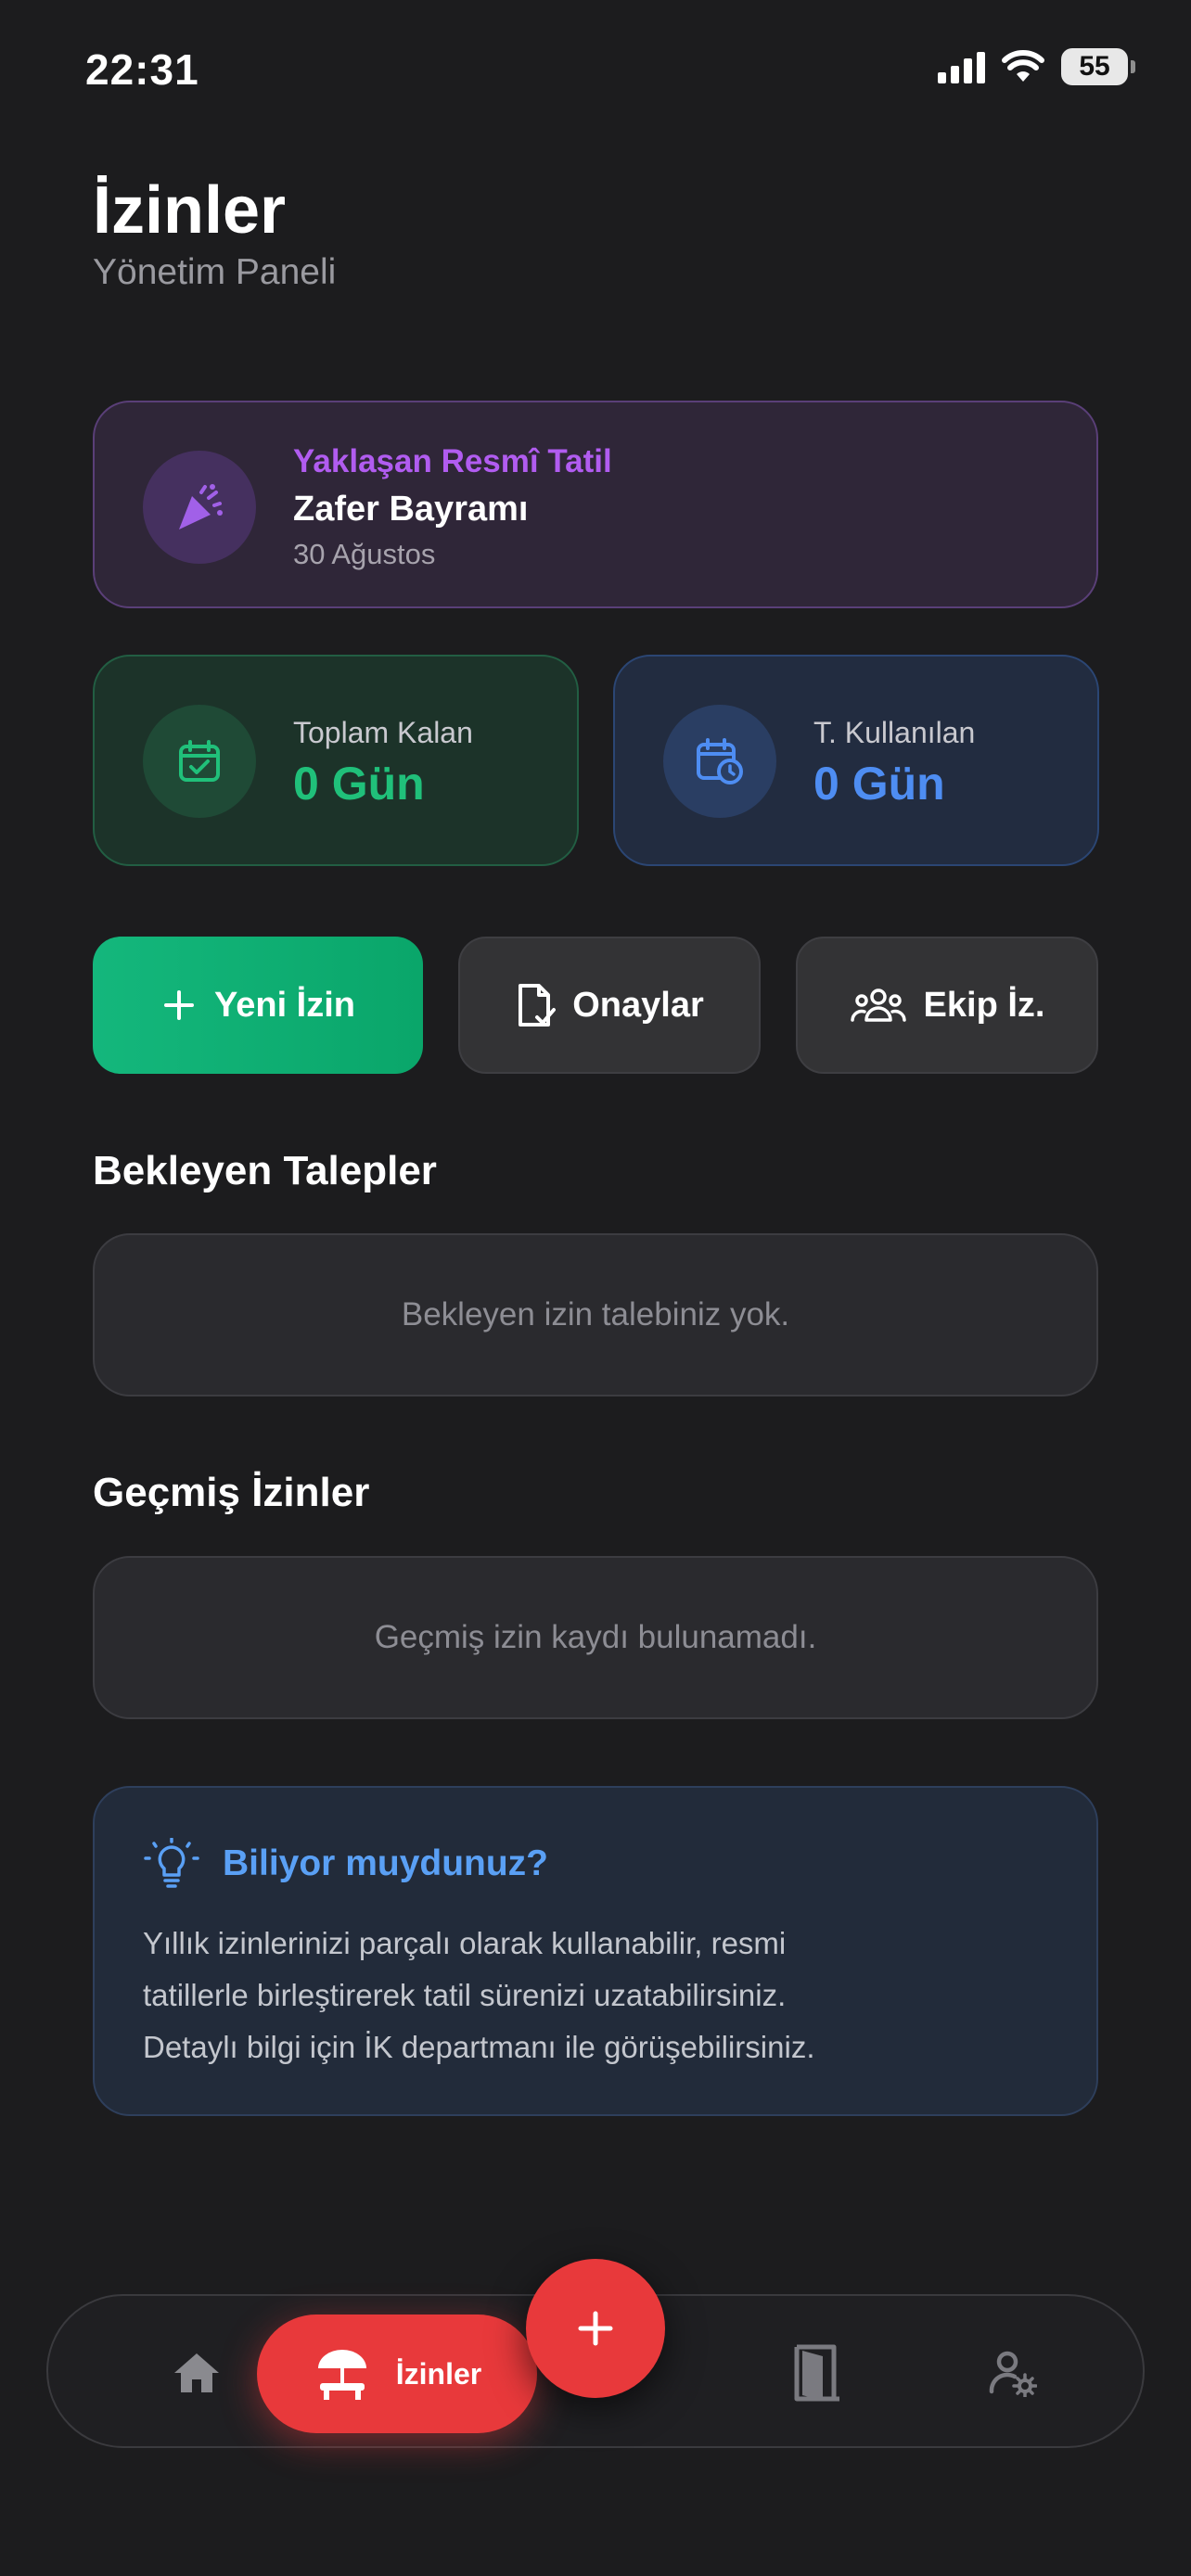 The height and width of the screenshot is (2576, 1191). I want to click on floating-add-button, so click(595, 2328).